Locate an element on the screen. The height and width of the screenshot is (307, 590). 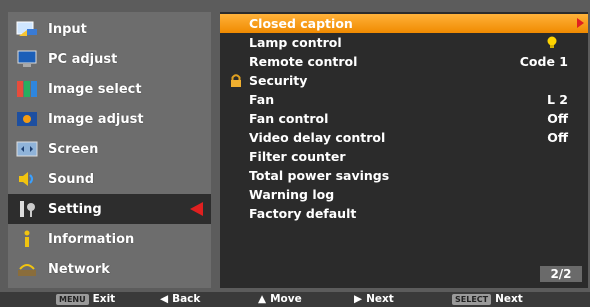
sidebar-item-setting: Setting is located at coordinates (109, 209).